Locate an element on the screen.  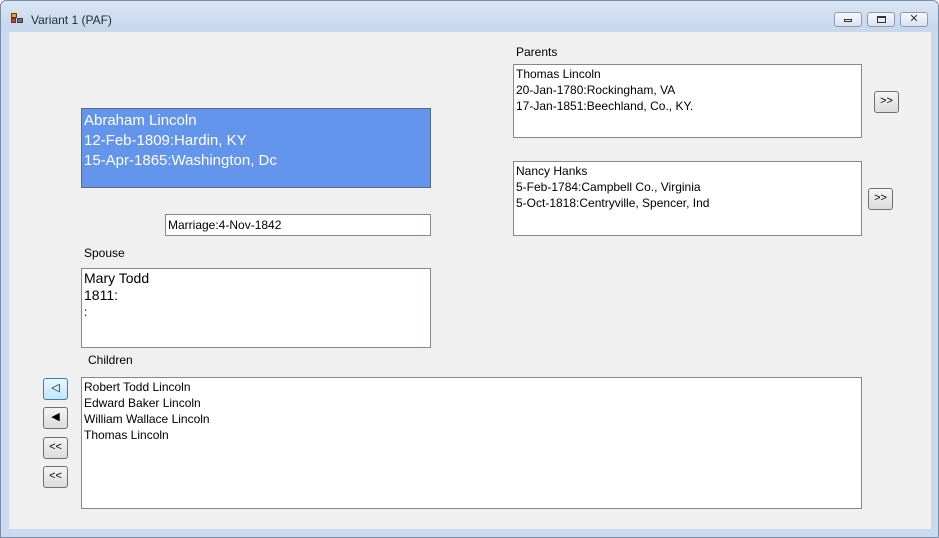
mother-name: Nancy Hanks is located at coordinates (552, 171).